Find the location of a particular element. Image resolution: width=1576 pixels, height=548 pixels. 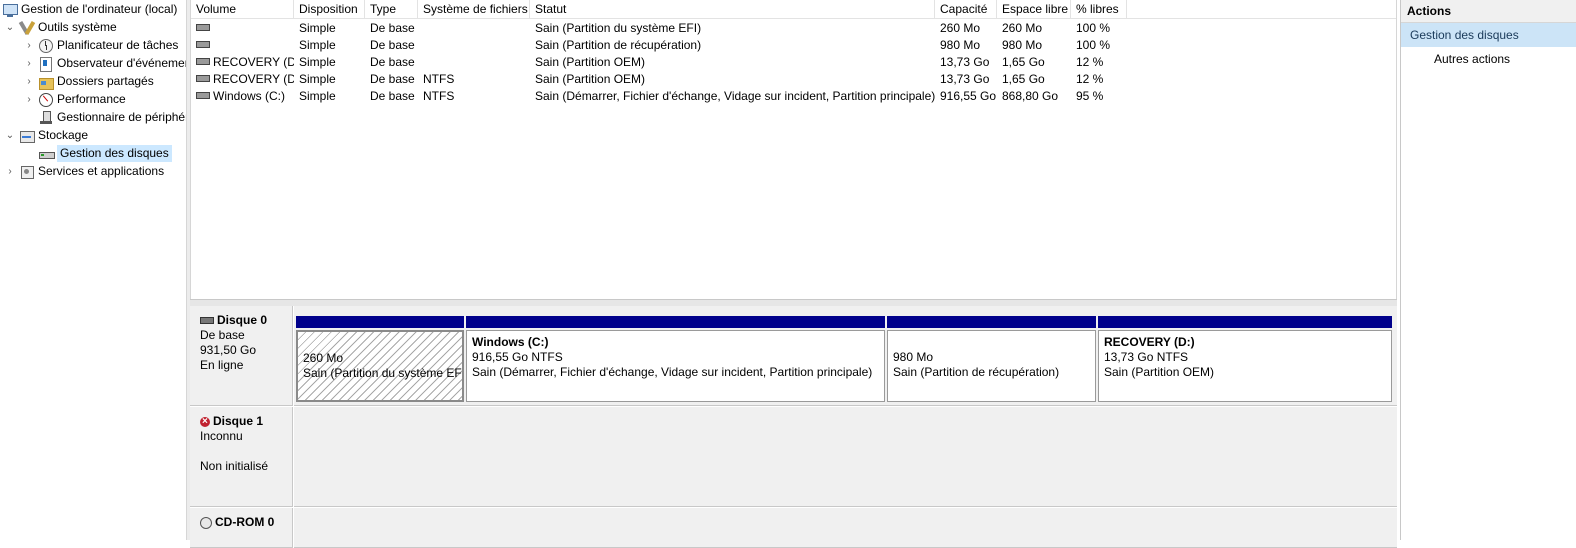

cell-percent-free: 100 % is located at coordinates (1093, 45).